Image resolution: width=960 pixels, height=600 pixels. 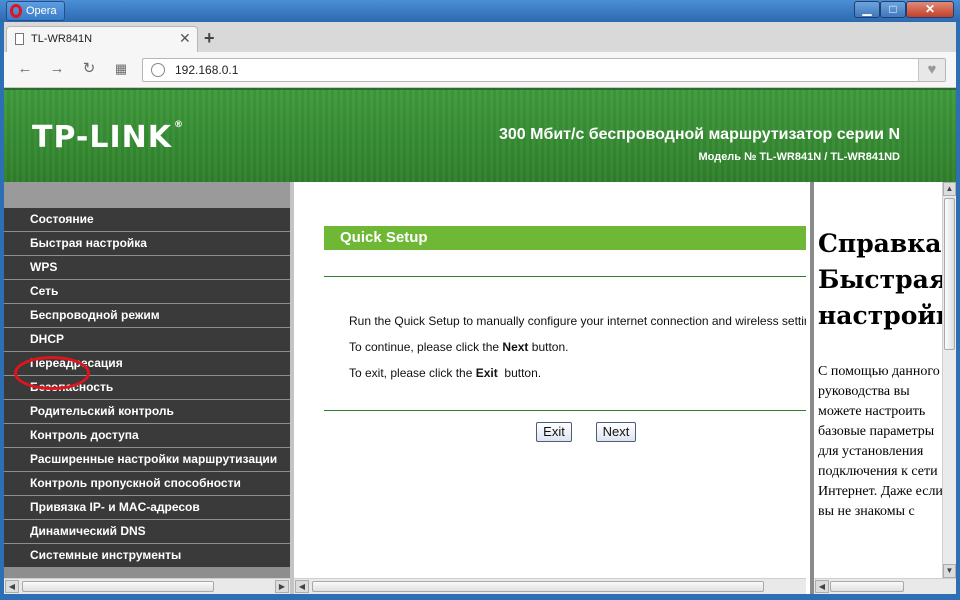 I want to click on tp-link-logo: TP-LINK ®, so click(x=108, y=137).